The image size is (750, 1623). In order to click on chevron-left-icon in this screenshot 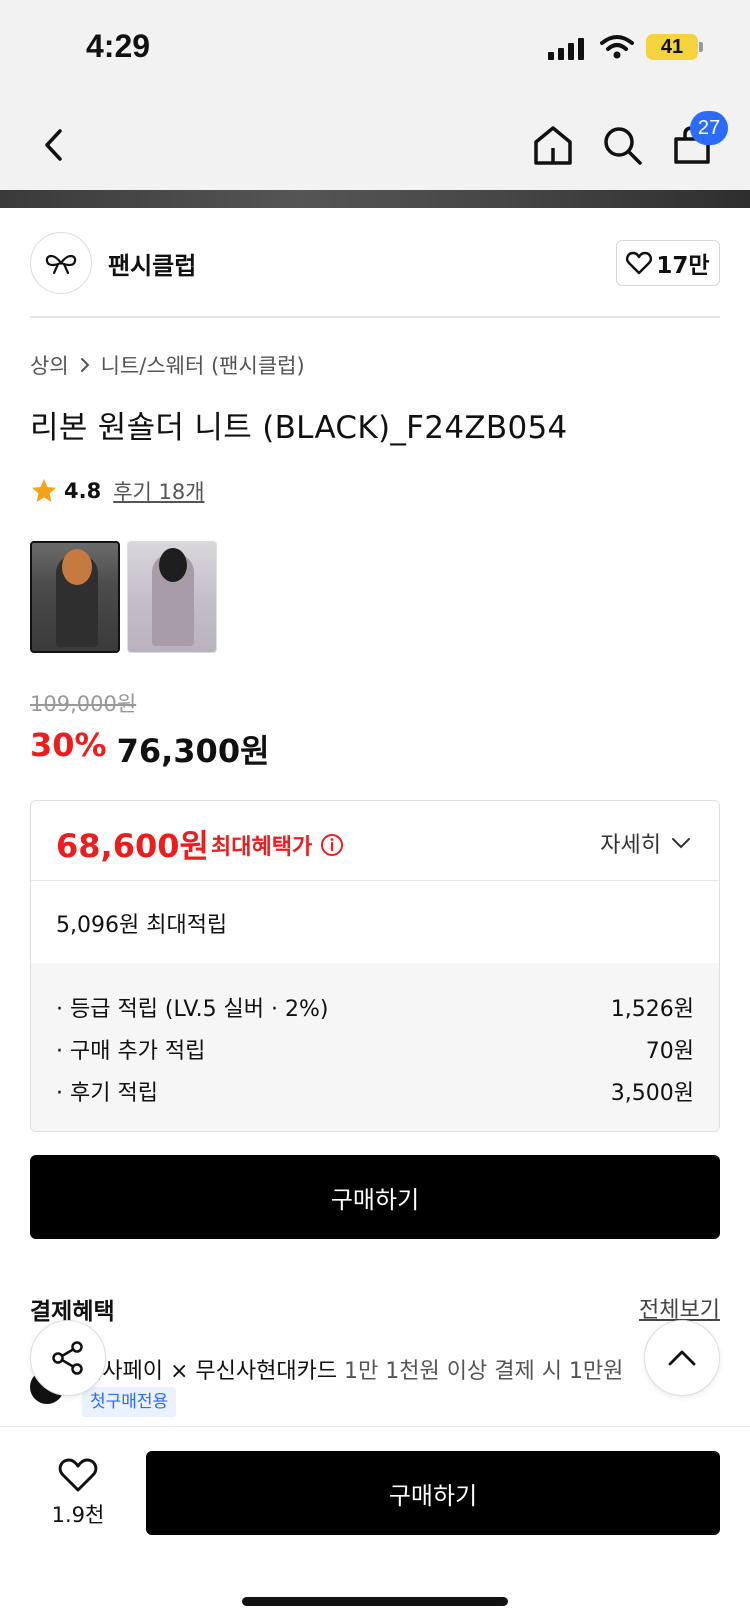, I will do `click(53, 145)`.